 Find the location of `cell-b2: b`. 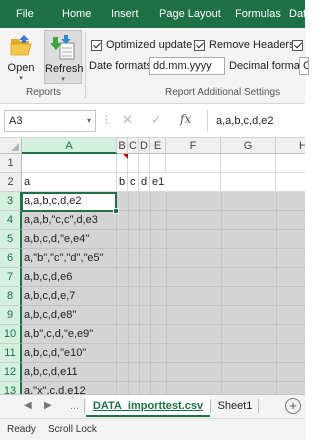

cell-b2: b is located at coordinates (122, 182).